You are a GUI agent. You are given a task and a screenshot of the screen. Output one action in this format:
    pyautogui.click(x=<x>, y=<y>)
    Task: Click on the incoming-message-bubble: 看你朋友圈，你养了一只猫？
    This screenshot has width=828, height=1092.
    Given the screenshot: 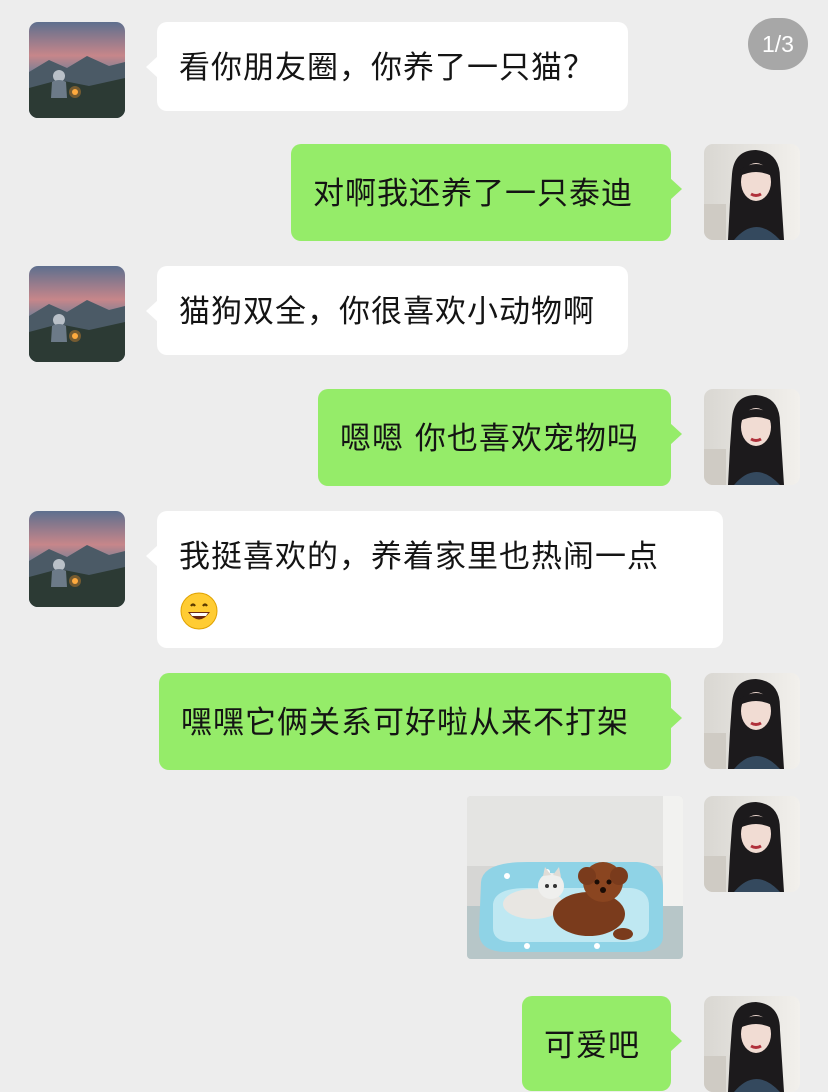 What is the action you would take?
    pyautogui.click(x=387, y=66)
    